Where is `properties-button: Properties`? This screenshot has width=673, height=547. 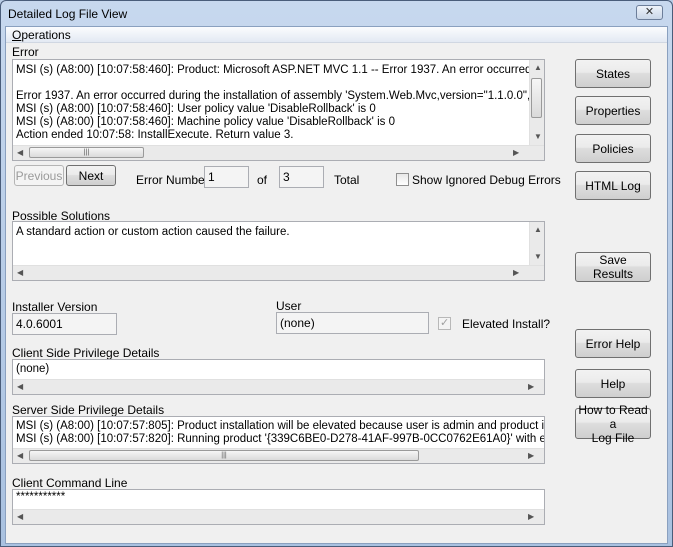 properties-button: Properties is located at coordinates (613, 110).